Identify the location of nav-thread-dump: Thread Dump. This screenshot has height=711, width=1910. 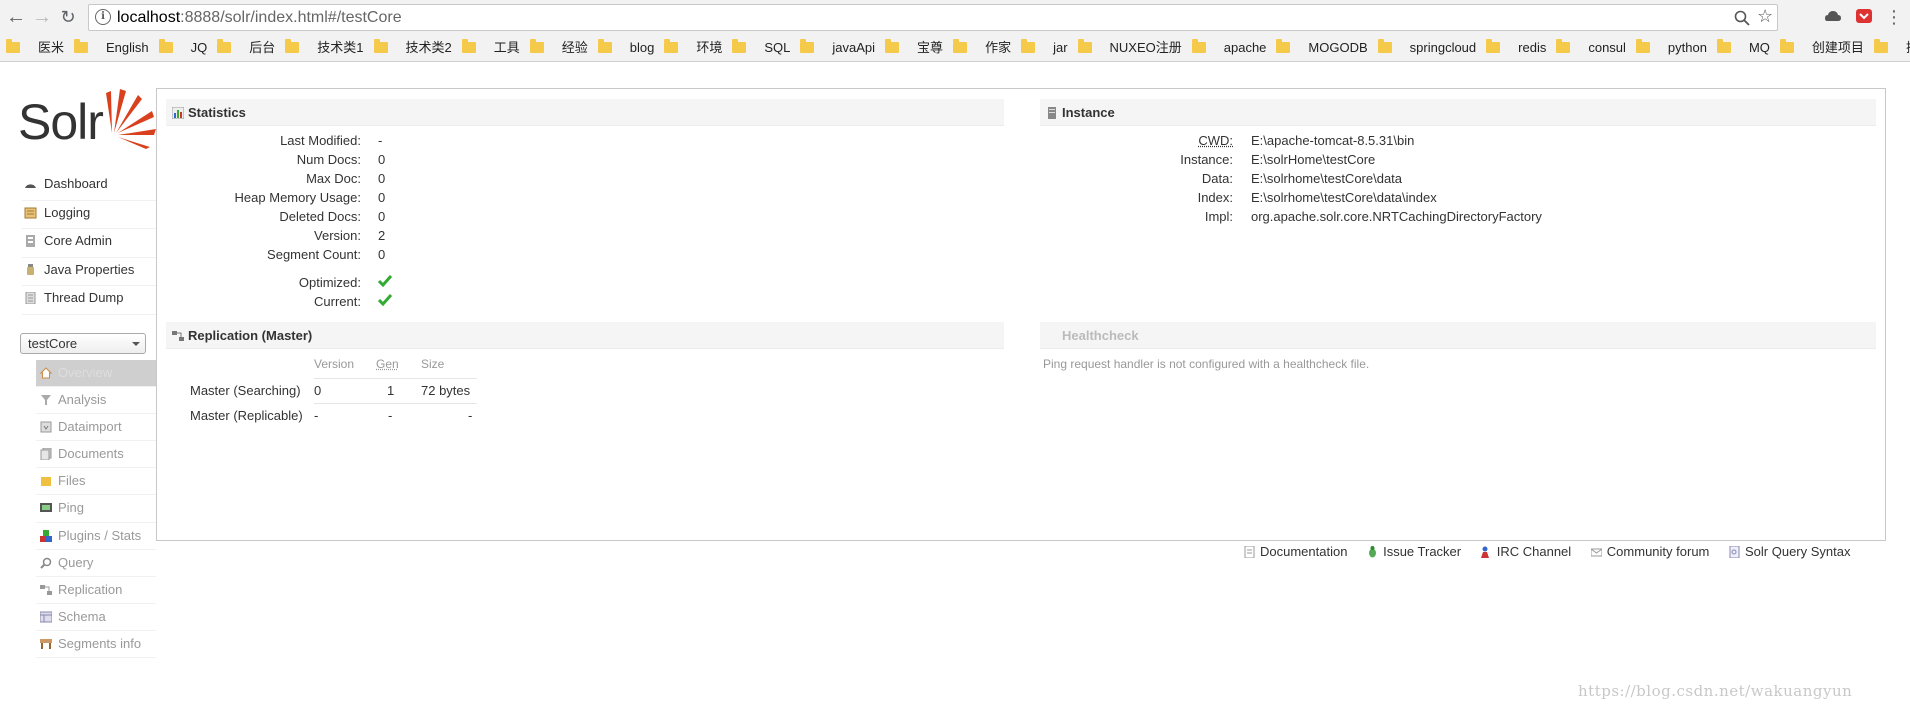
(89, 300).